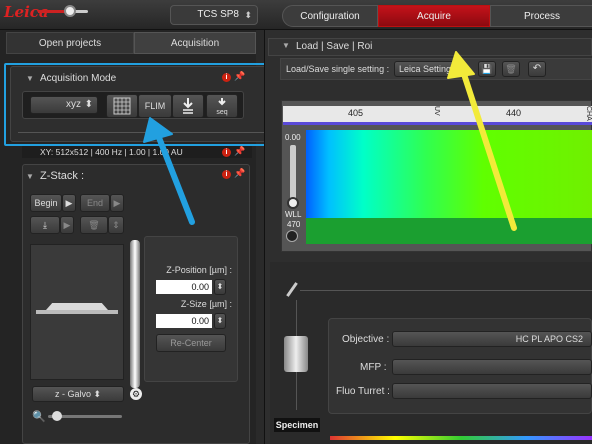 This screenshot has width=592, height=444. I want to click on zoom-slider-handle, so click(57, 416).